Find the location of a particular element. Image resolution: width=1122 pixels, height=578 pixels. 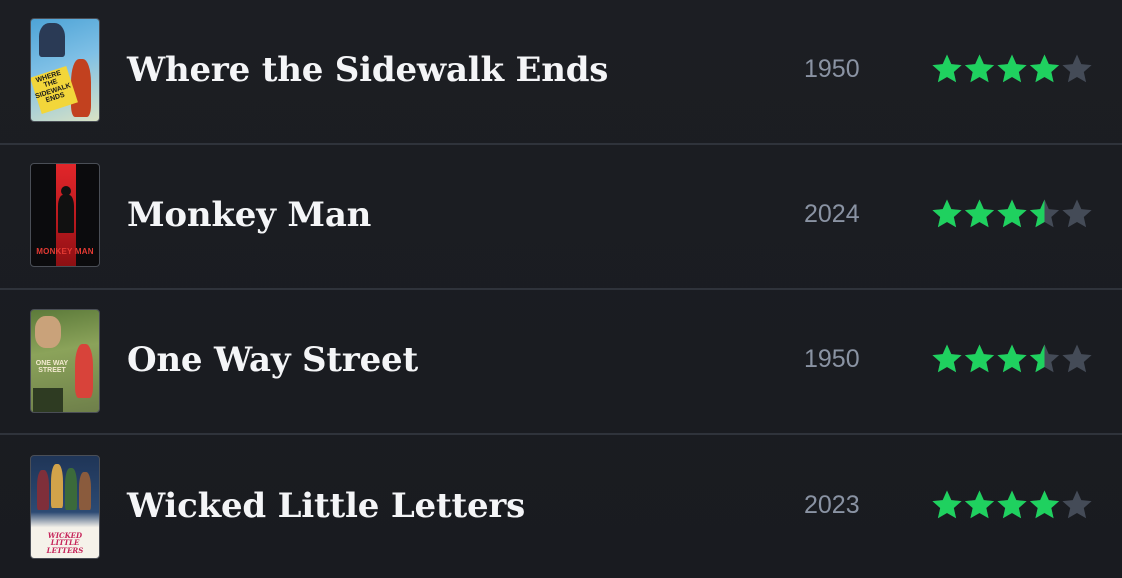

film-title: Where the Sidewalk Ends is located at coordinates (367, 70).